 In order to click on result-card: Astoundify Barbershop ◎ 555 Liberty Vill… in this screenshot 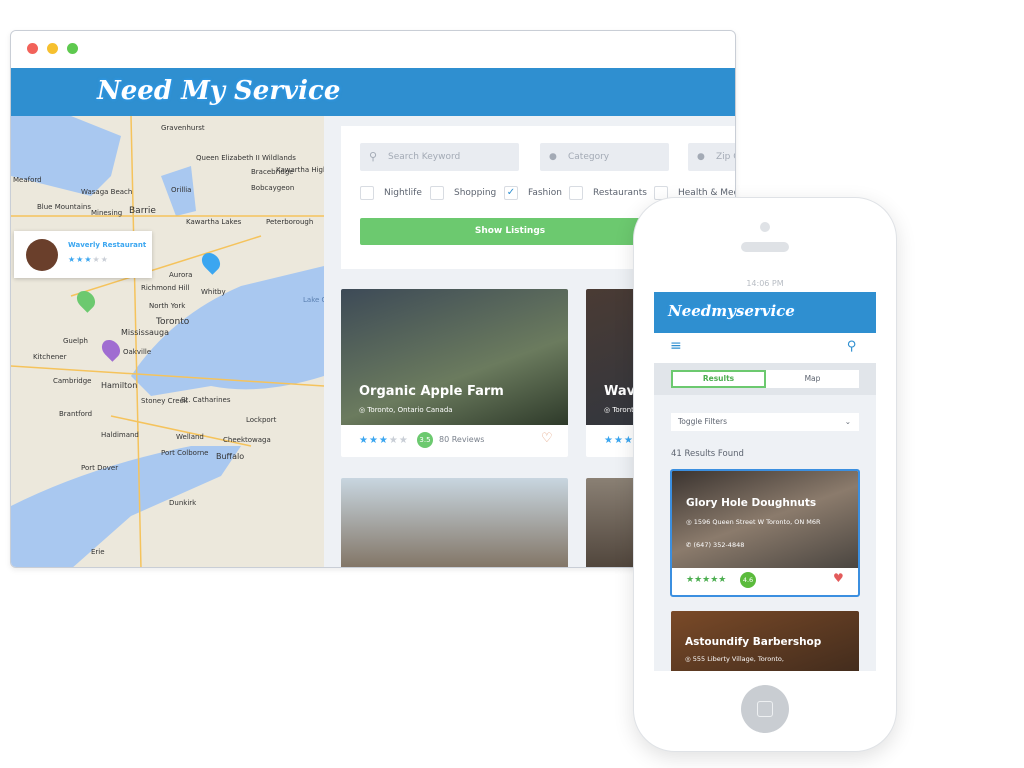, I will do `click(765, 641)`.